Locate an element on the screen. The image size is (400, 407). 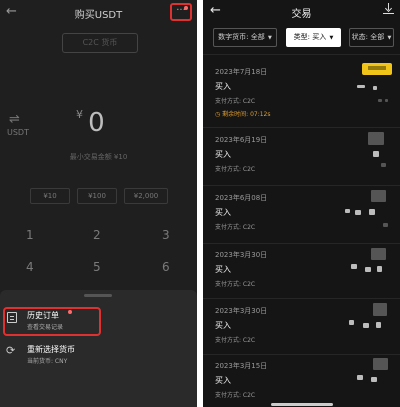
filter-key: 数字货币: is located at coordinates (233, 37).